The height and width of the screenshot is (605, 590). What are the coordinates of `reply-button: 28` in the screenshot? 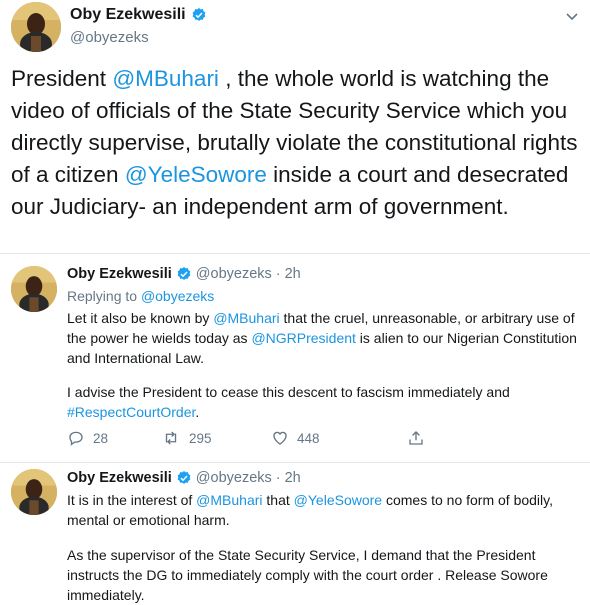 It's located at (114, 438).